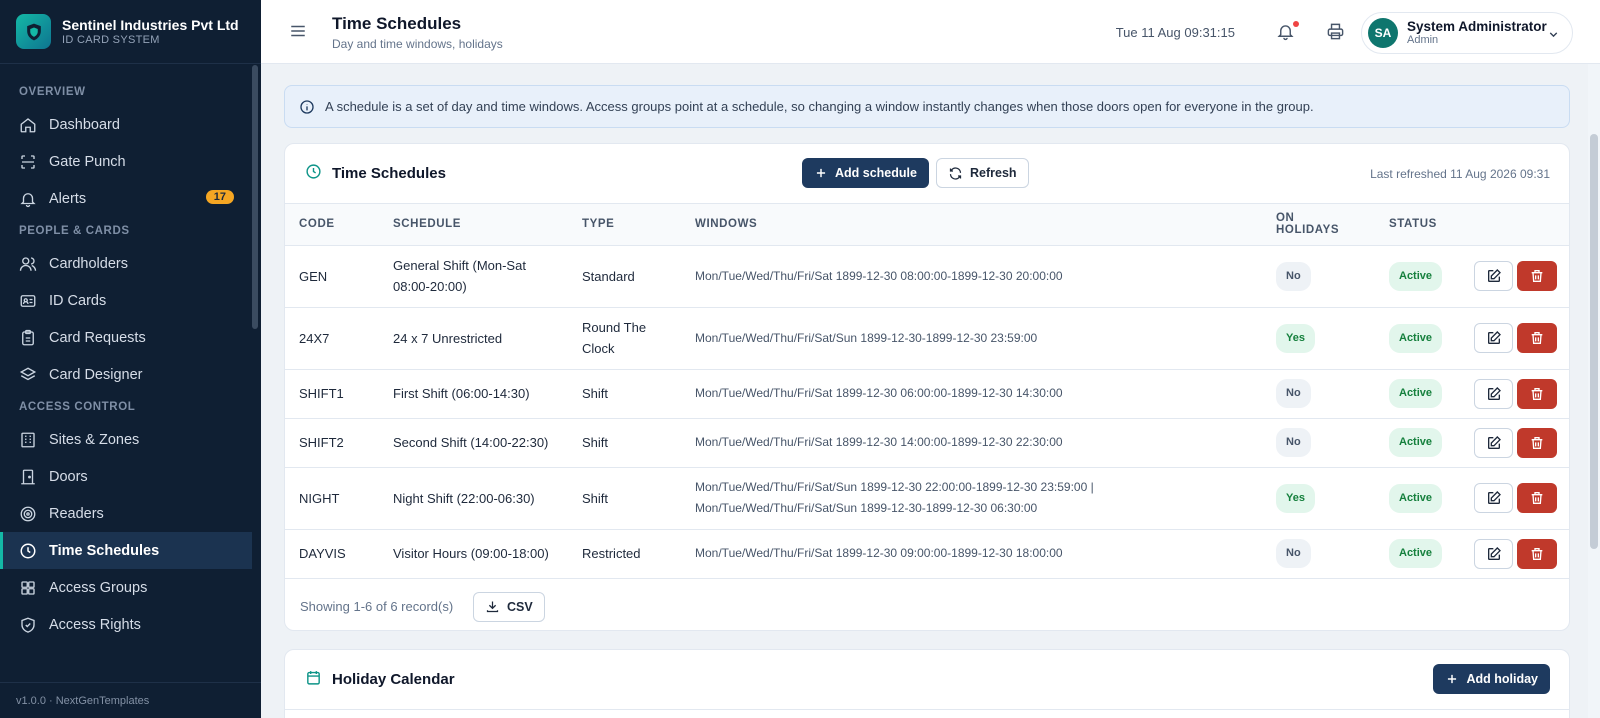 This screenshot has height=718, width=1600. I want to click on sidebar-item-sites-zones: Sites & Zones, so click(130, 439).